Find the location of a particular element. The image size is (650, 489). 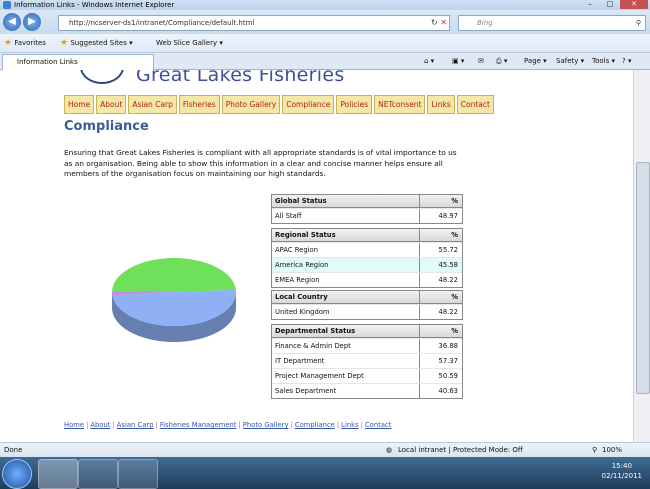

tools-menu: Tools ▾ is located at coordinates (603, 61).